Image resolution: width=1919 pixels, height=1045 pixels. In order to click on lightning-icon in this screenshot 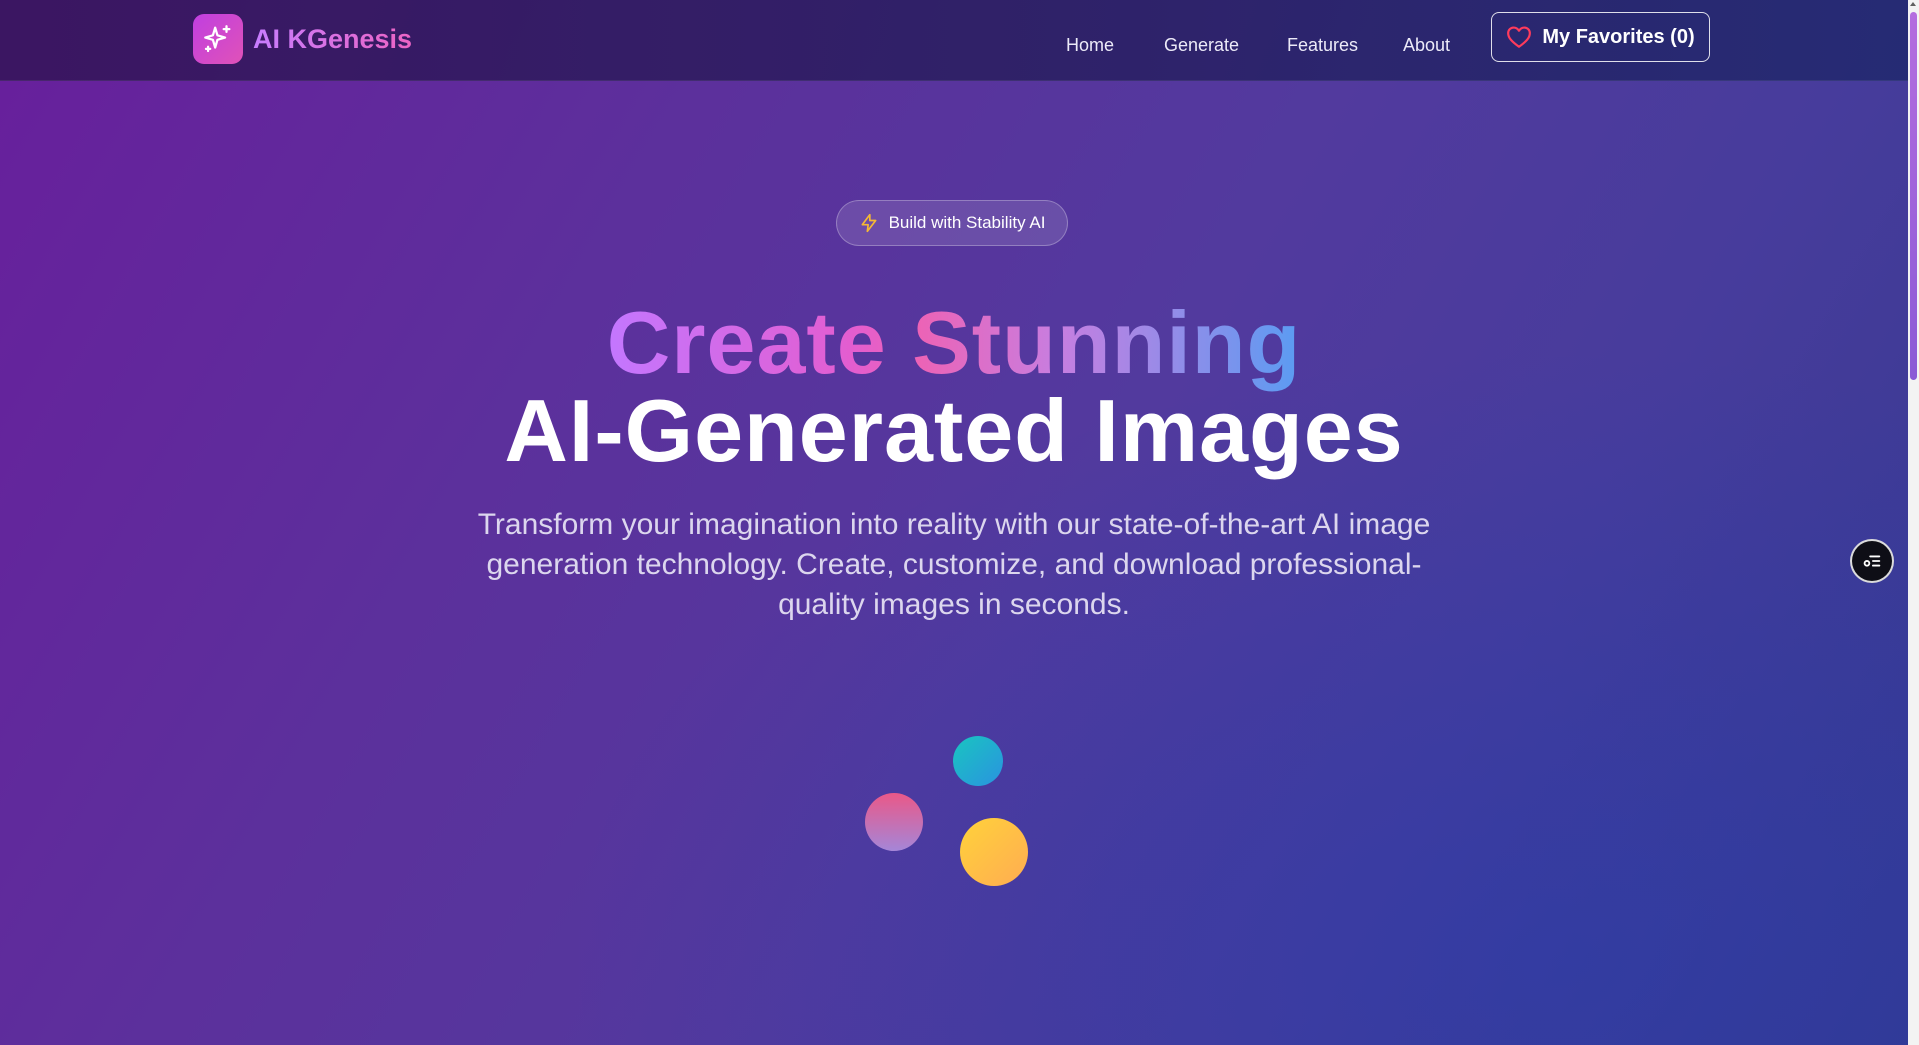, I will do `click(869, 223)`.